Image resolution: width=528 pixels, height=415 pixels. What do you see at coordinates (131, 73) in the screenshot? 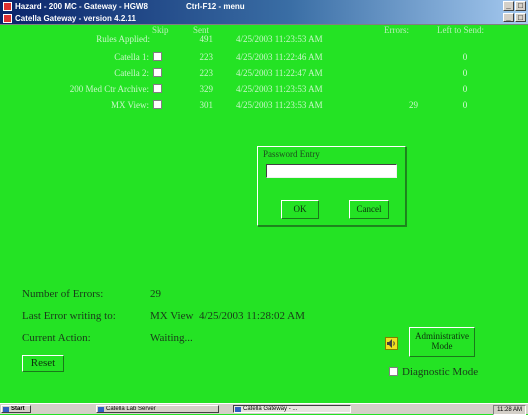
I see `row-label: Catella 2:` at bounding box center [131, 73].